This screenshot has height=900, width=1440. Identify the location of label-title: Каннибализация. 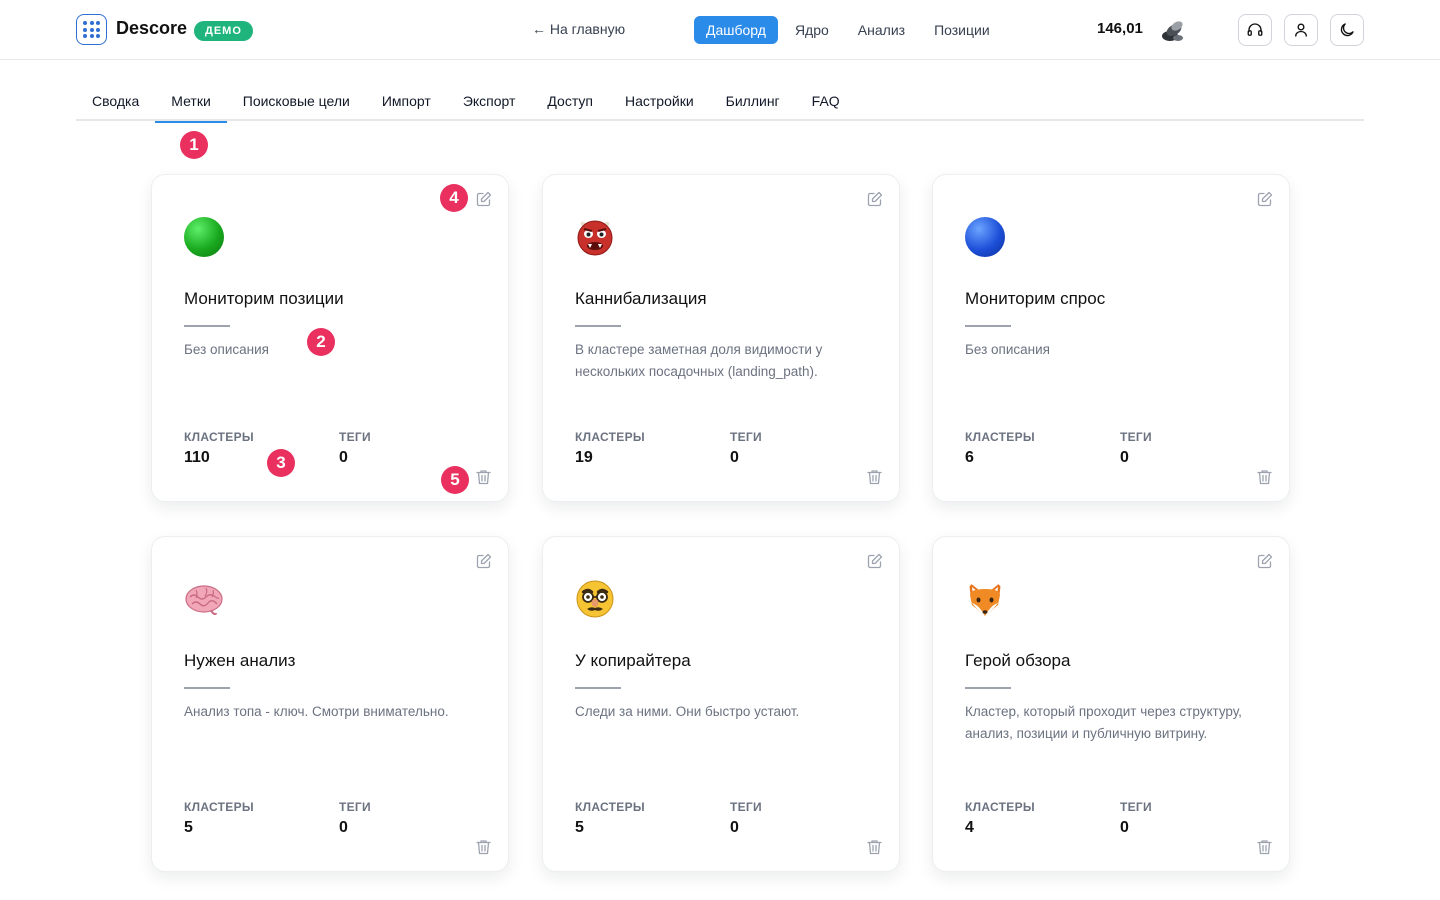
(641, 298).